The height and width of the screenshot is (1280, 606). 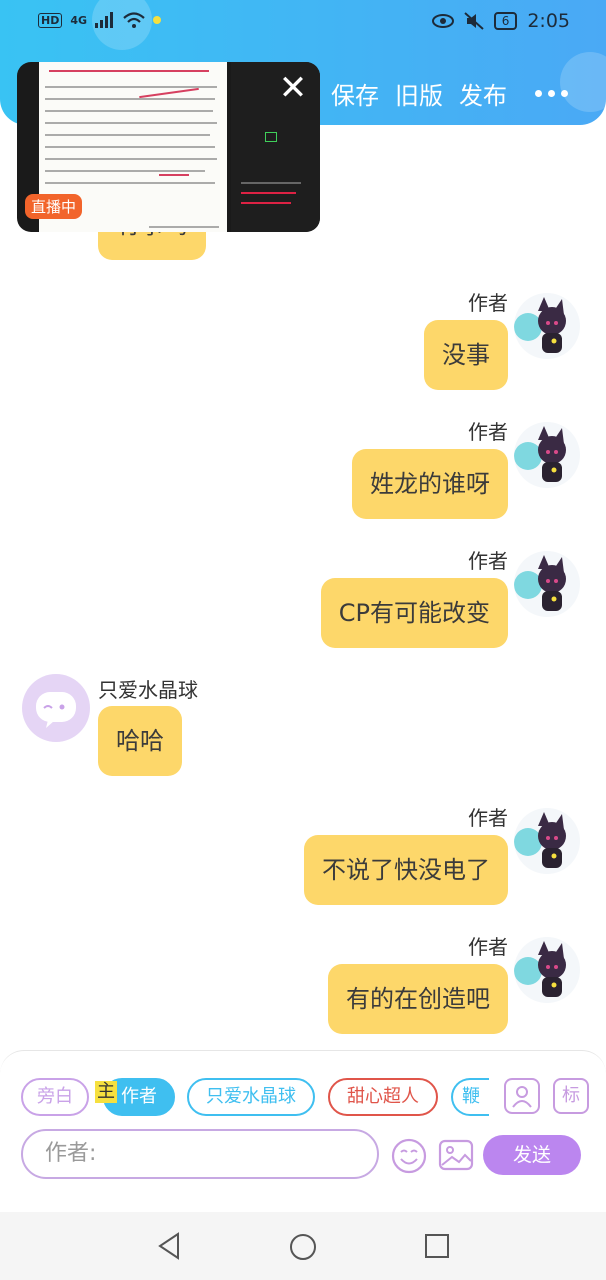 What do you see at coordinates (106, 1092) in the screenshot?
I see `main-role-tag: 主` at bounding box center [106, 1092].